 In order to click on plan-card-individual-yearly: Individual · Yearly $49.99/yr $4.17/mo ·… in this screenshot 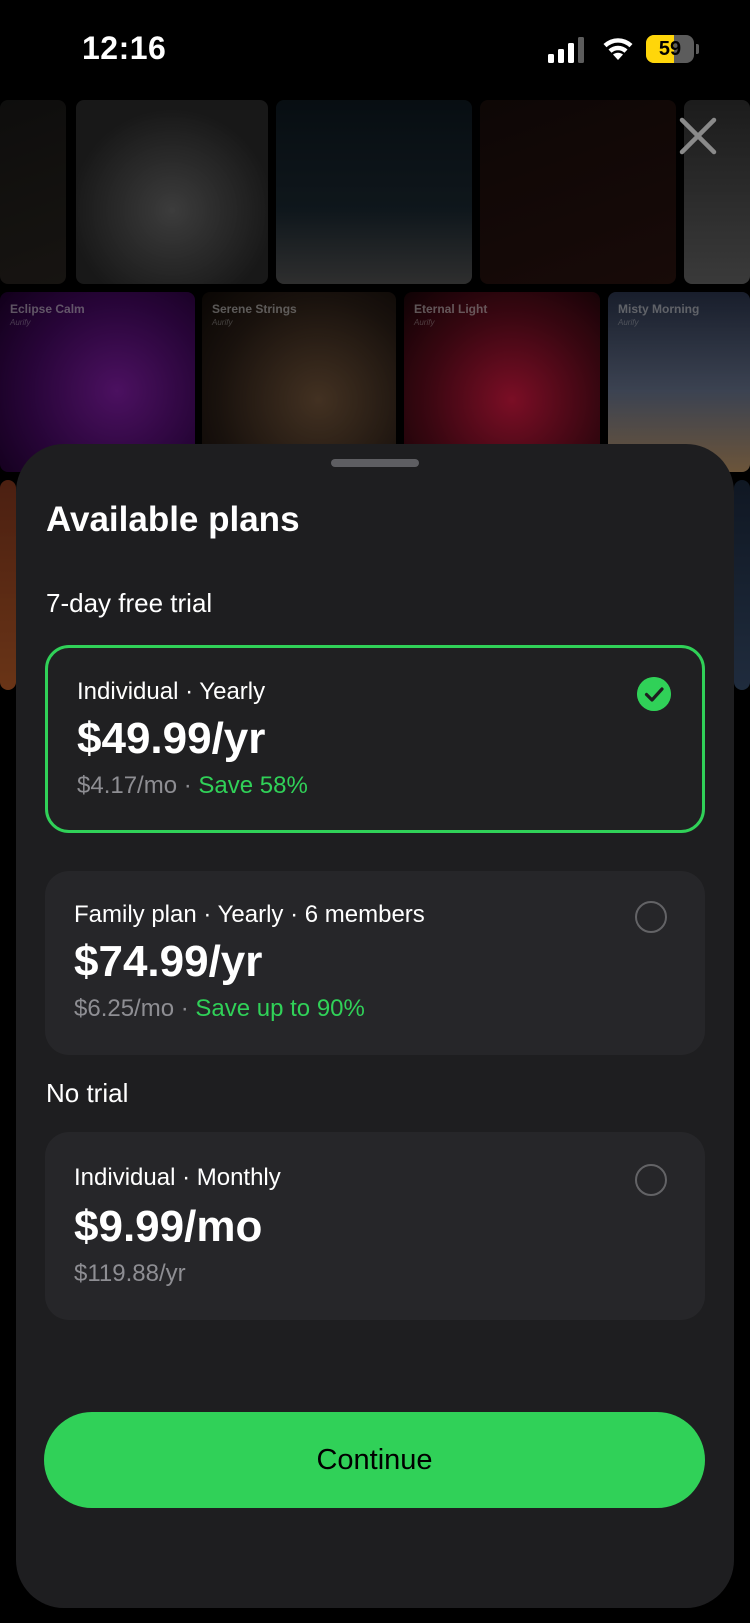, I will do `click(375, 739)`.